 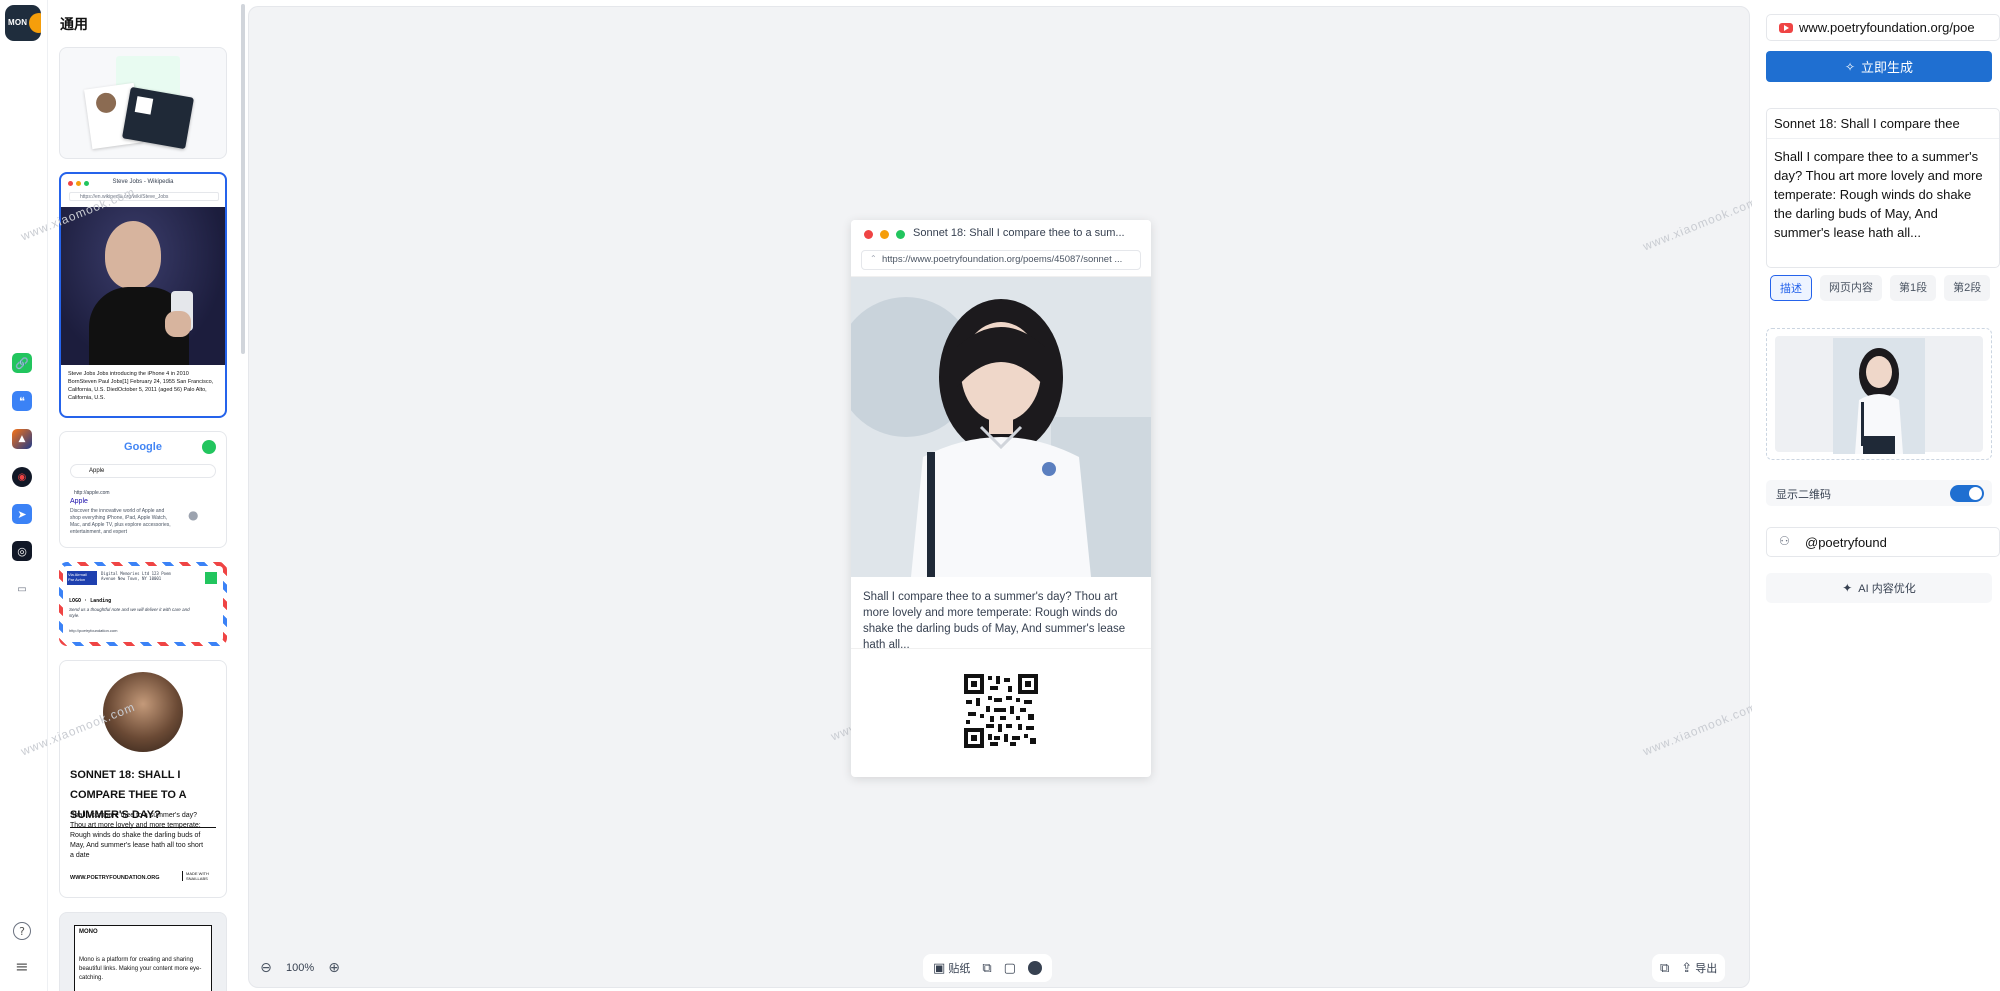 What do you see at coordinates (1786, 28) in the screenshot?
I see `youtube-icon` at bounding box center [1786, 28].